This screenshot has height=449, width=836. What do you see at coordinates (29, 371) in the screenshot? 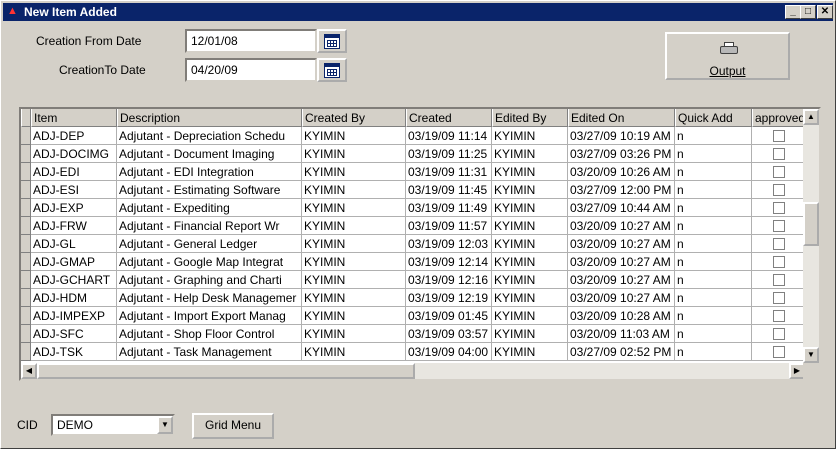
I see `scroll-left-button: ◀` at bounding box center [29, 371].